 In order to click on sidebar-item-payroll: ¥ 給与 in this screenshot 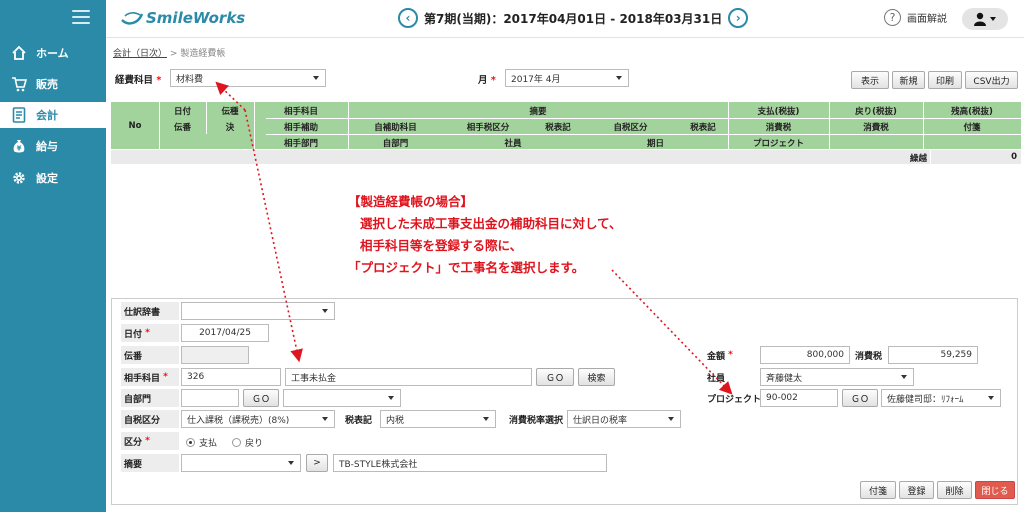, I will do `click(53, 146)`.